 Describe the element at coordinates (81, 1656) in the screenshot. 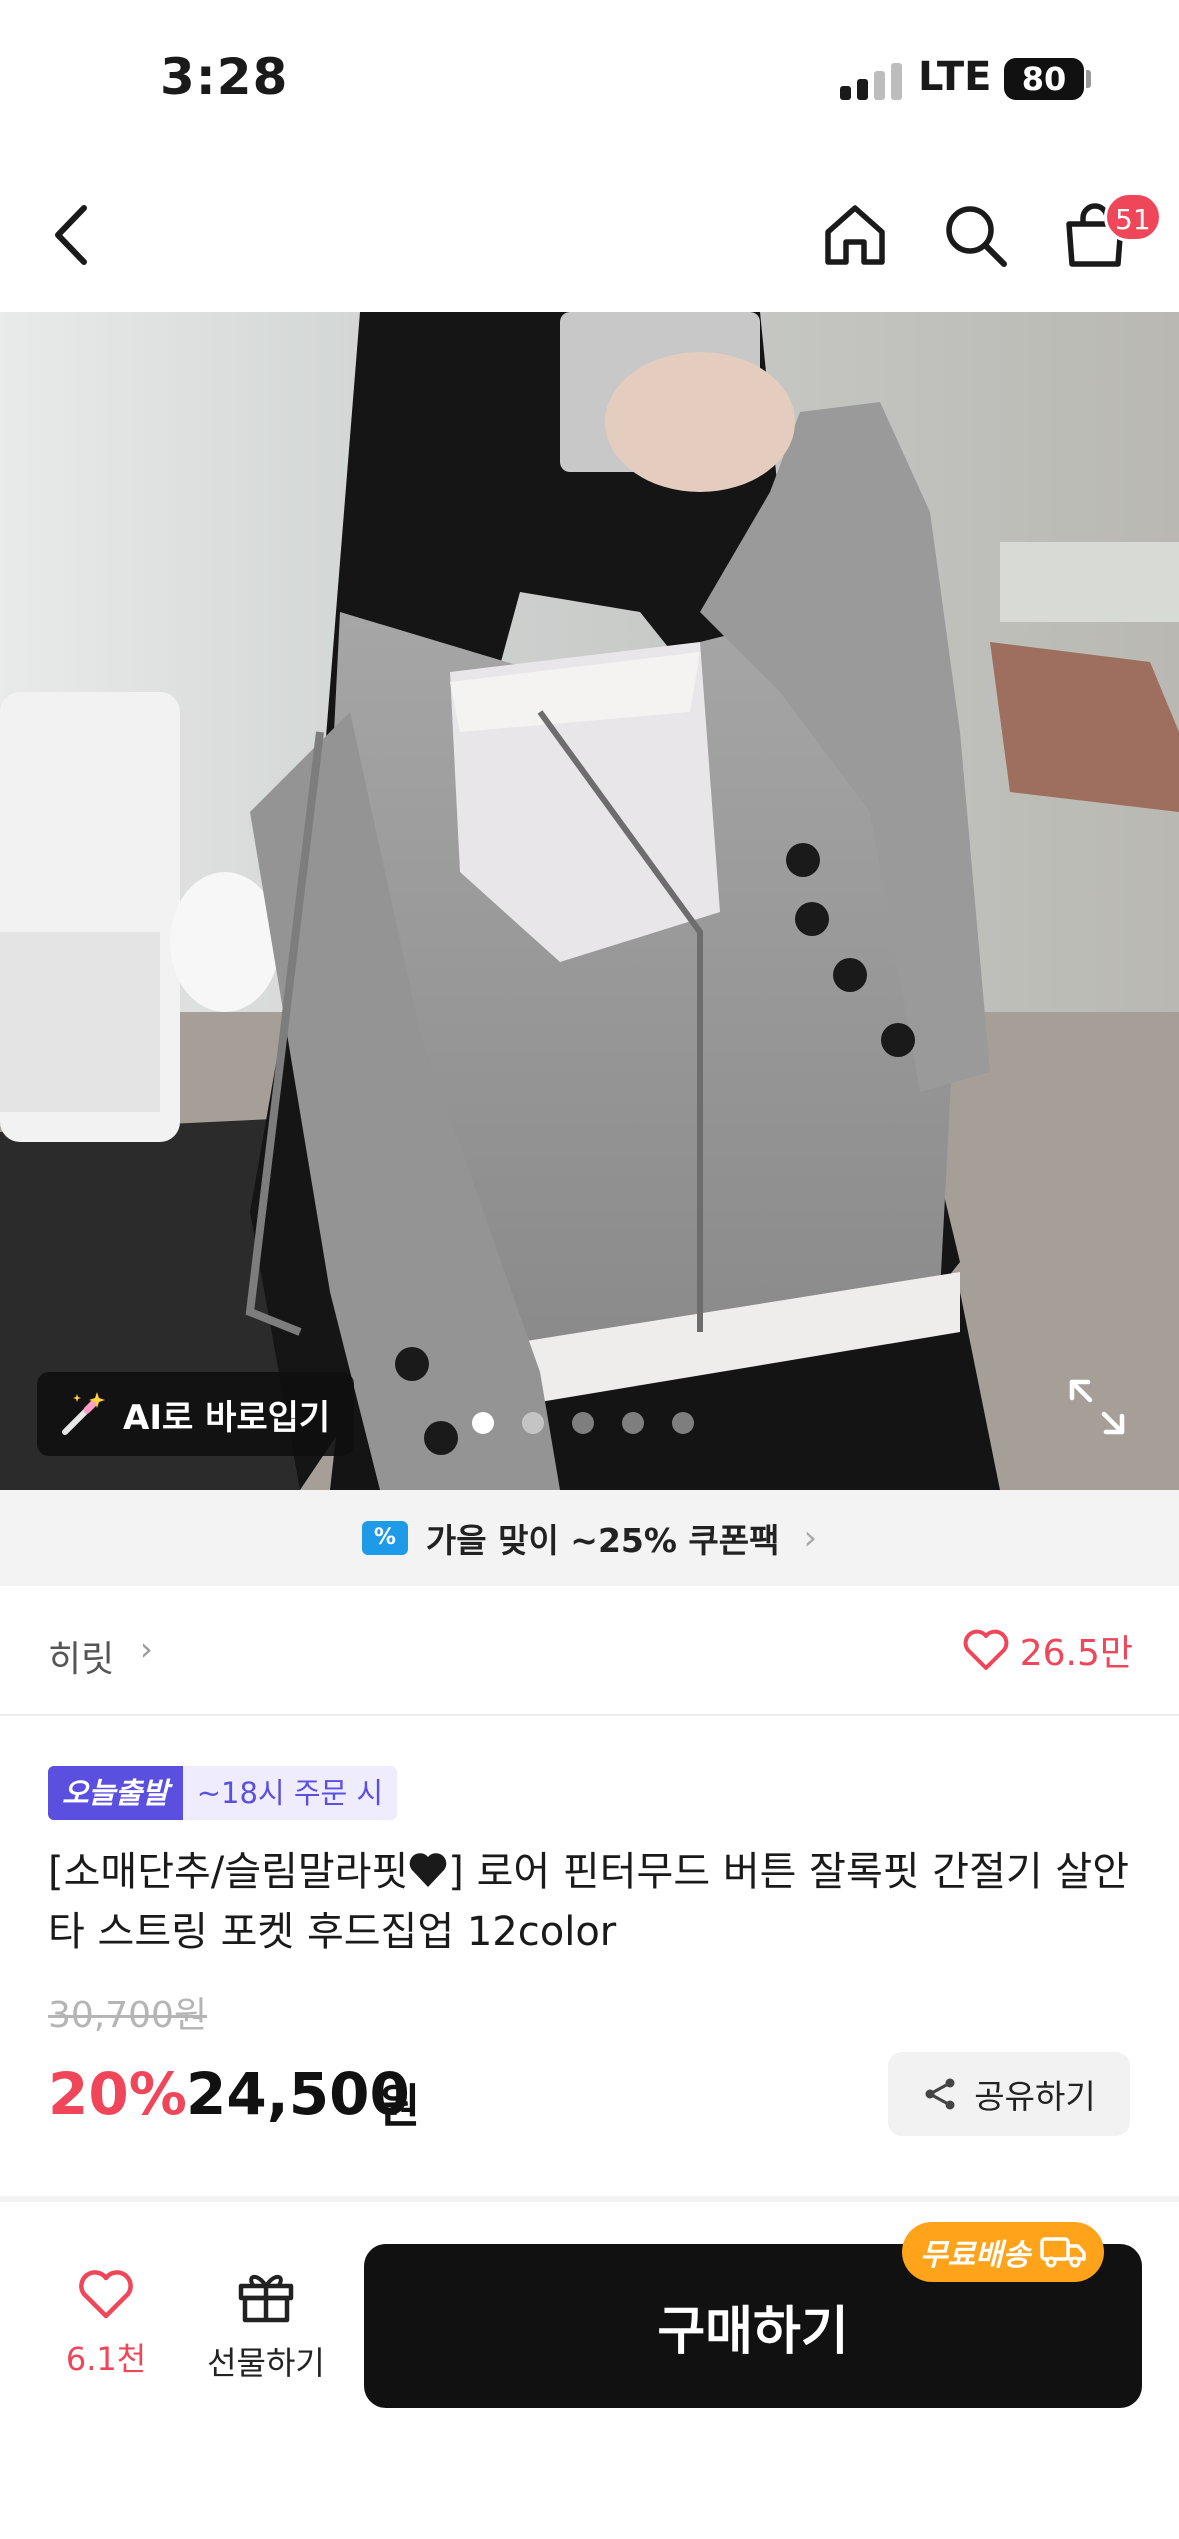

I see `brand-name: 히릿` at that location.